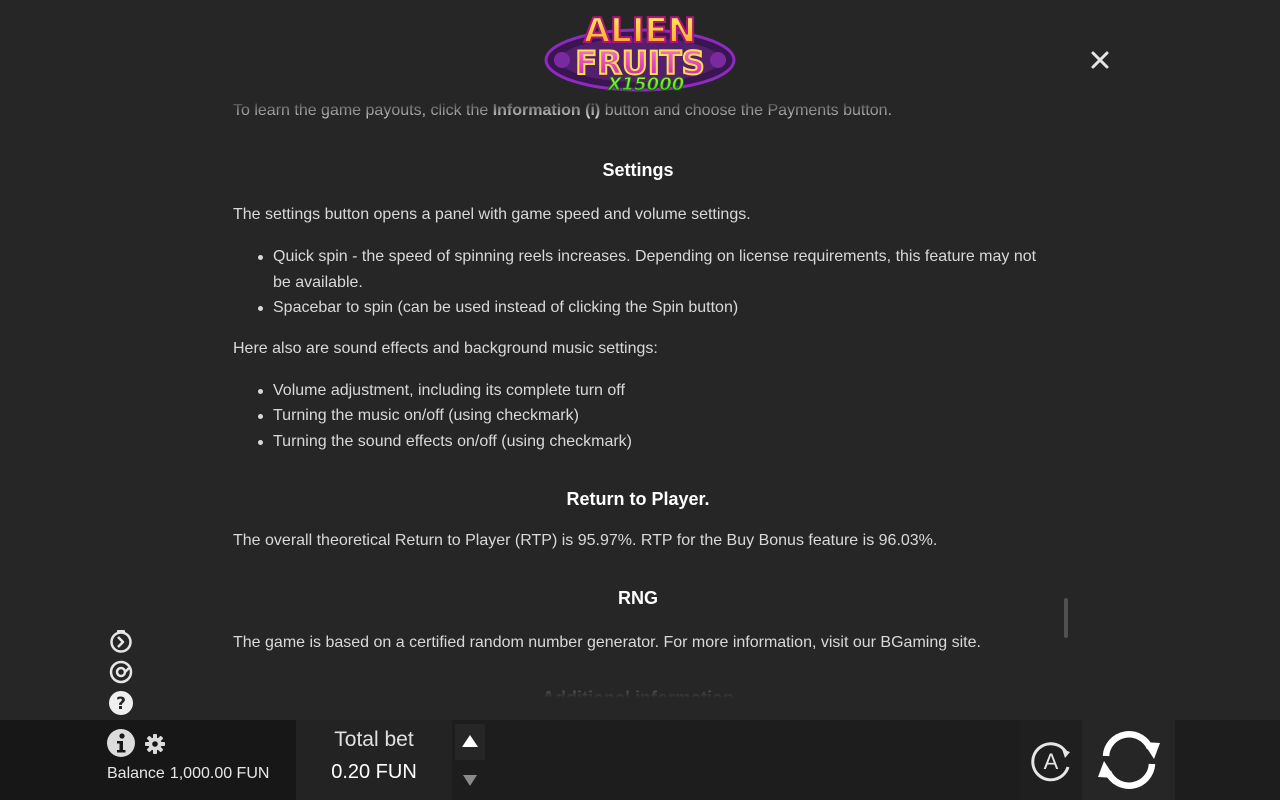 The width and height of the screenshot is (1280, 800). I want to click on bet-increase-icon, so click(470, 741).